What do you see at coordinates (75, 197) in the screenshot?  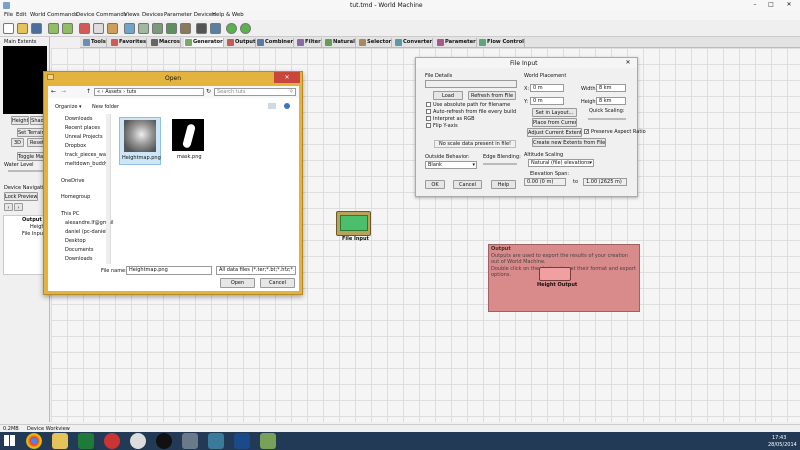 I see `nav-homegroup: Homegroup` at bounding box center [75, 197].